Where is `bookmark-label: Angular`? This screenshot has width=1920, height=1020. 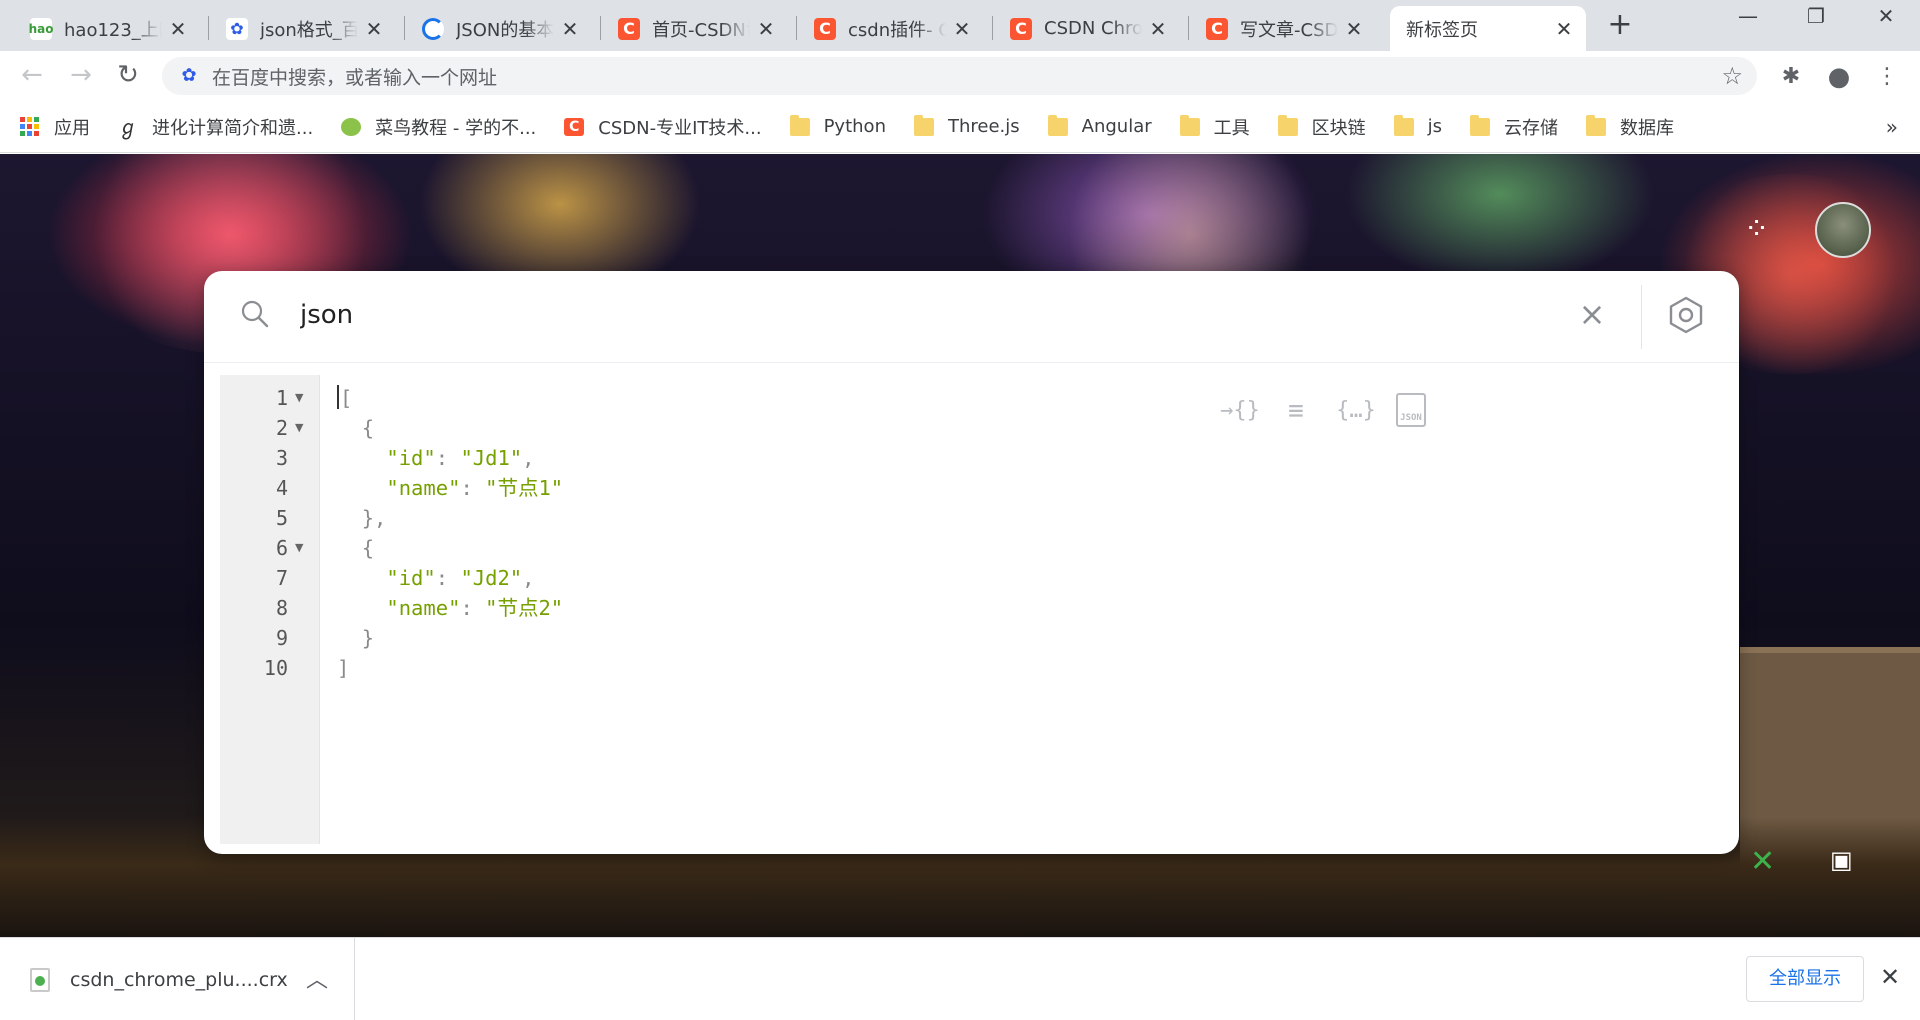
bookmark-label: Angular is located at coordinates (1116, 126).